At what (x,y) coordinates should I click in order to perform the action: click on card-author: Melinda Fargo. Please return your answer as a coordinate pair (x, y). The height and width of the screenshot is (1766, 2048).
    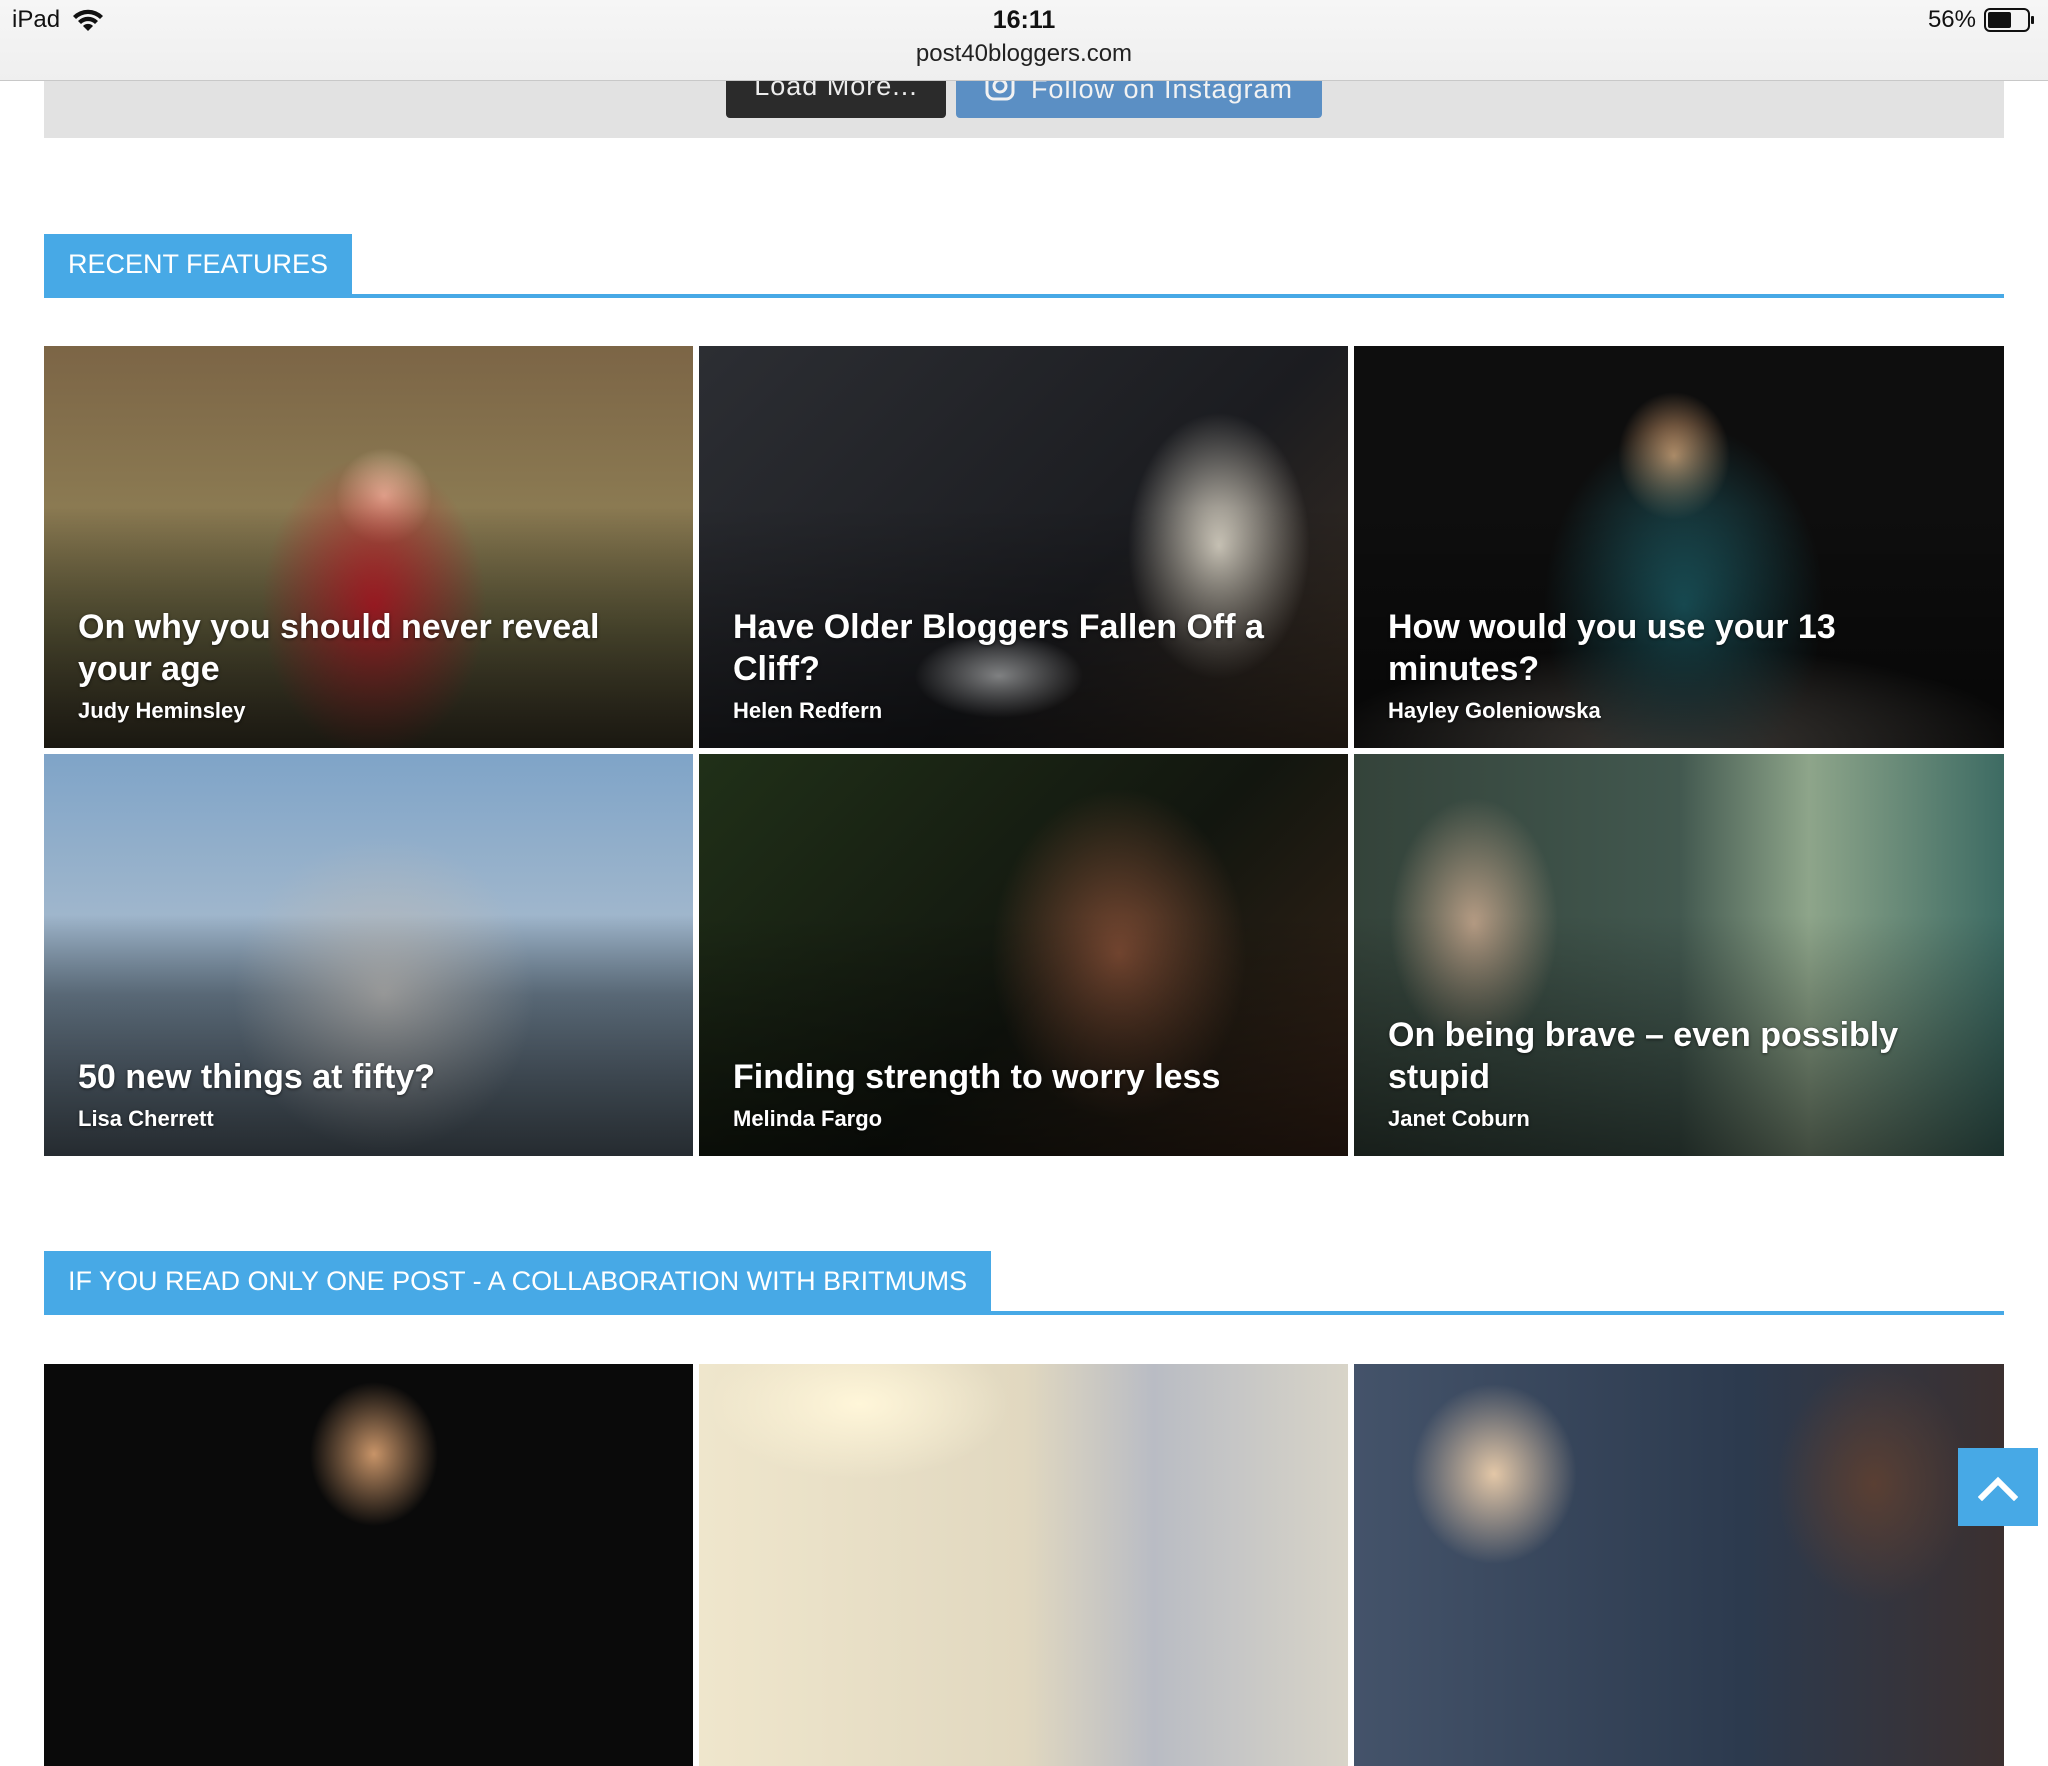
    Looking at the image, I should click on (1026, 1119).